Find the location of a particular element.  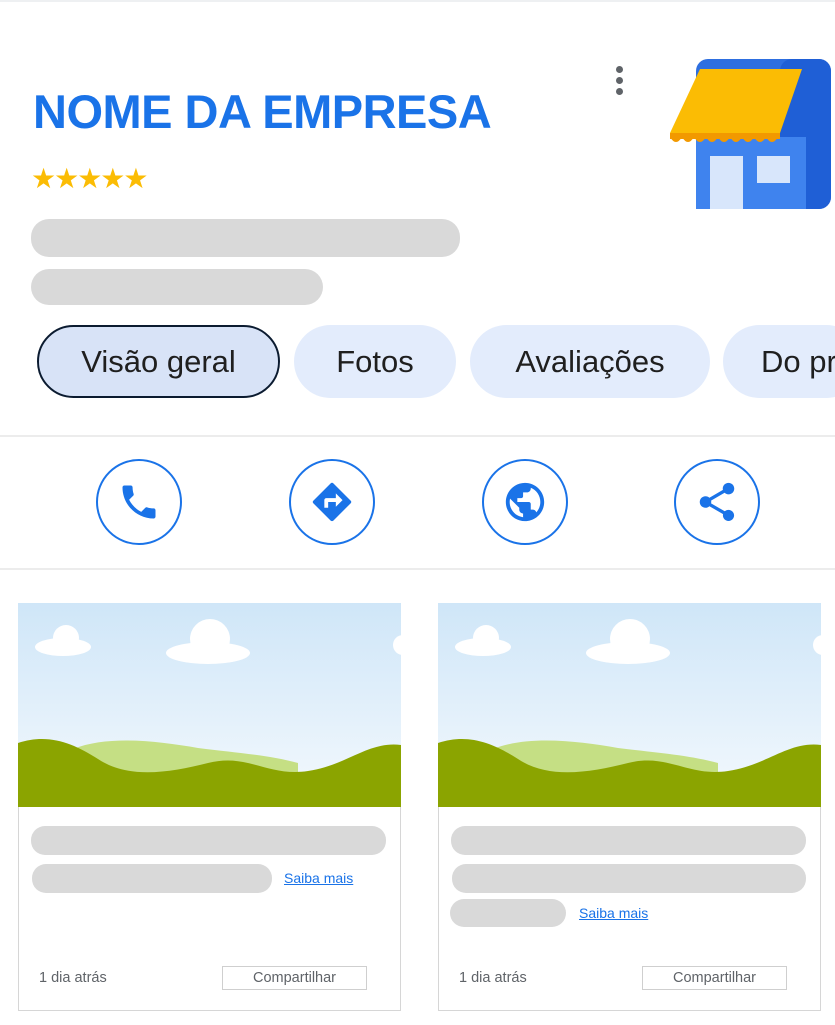

website-button is located at coordinates (525, 502).